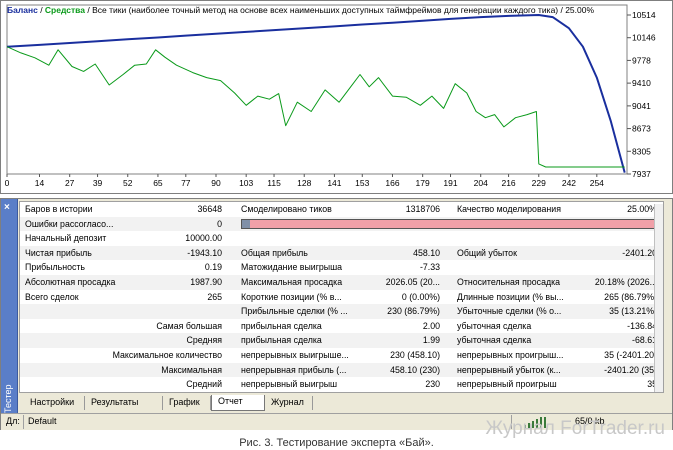  I want to click on x-tick-label: 204, so click(481, 183).